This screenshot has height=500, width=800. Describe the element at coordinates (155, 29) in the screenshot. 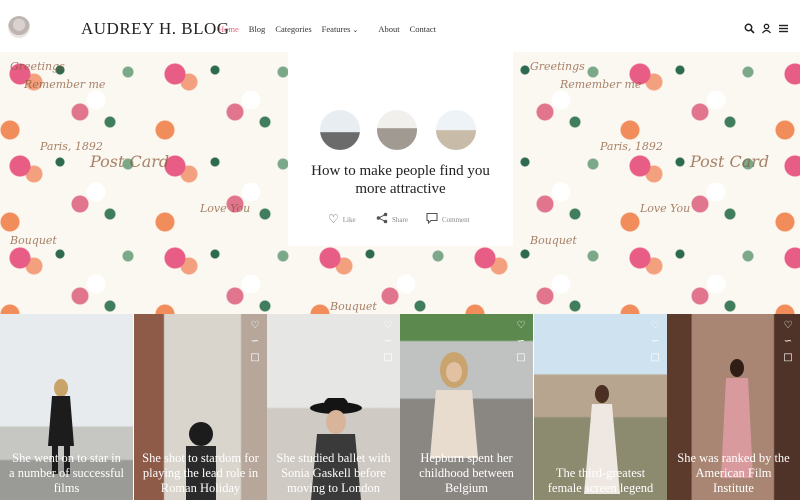

I see `site-brand: AUDREY H. BLOG` at that location.